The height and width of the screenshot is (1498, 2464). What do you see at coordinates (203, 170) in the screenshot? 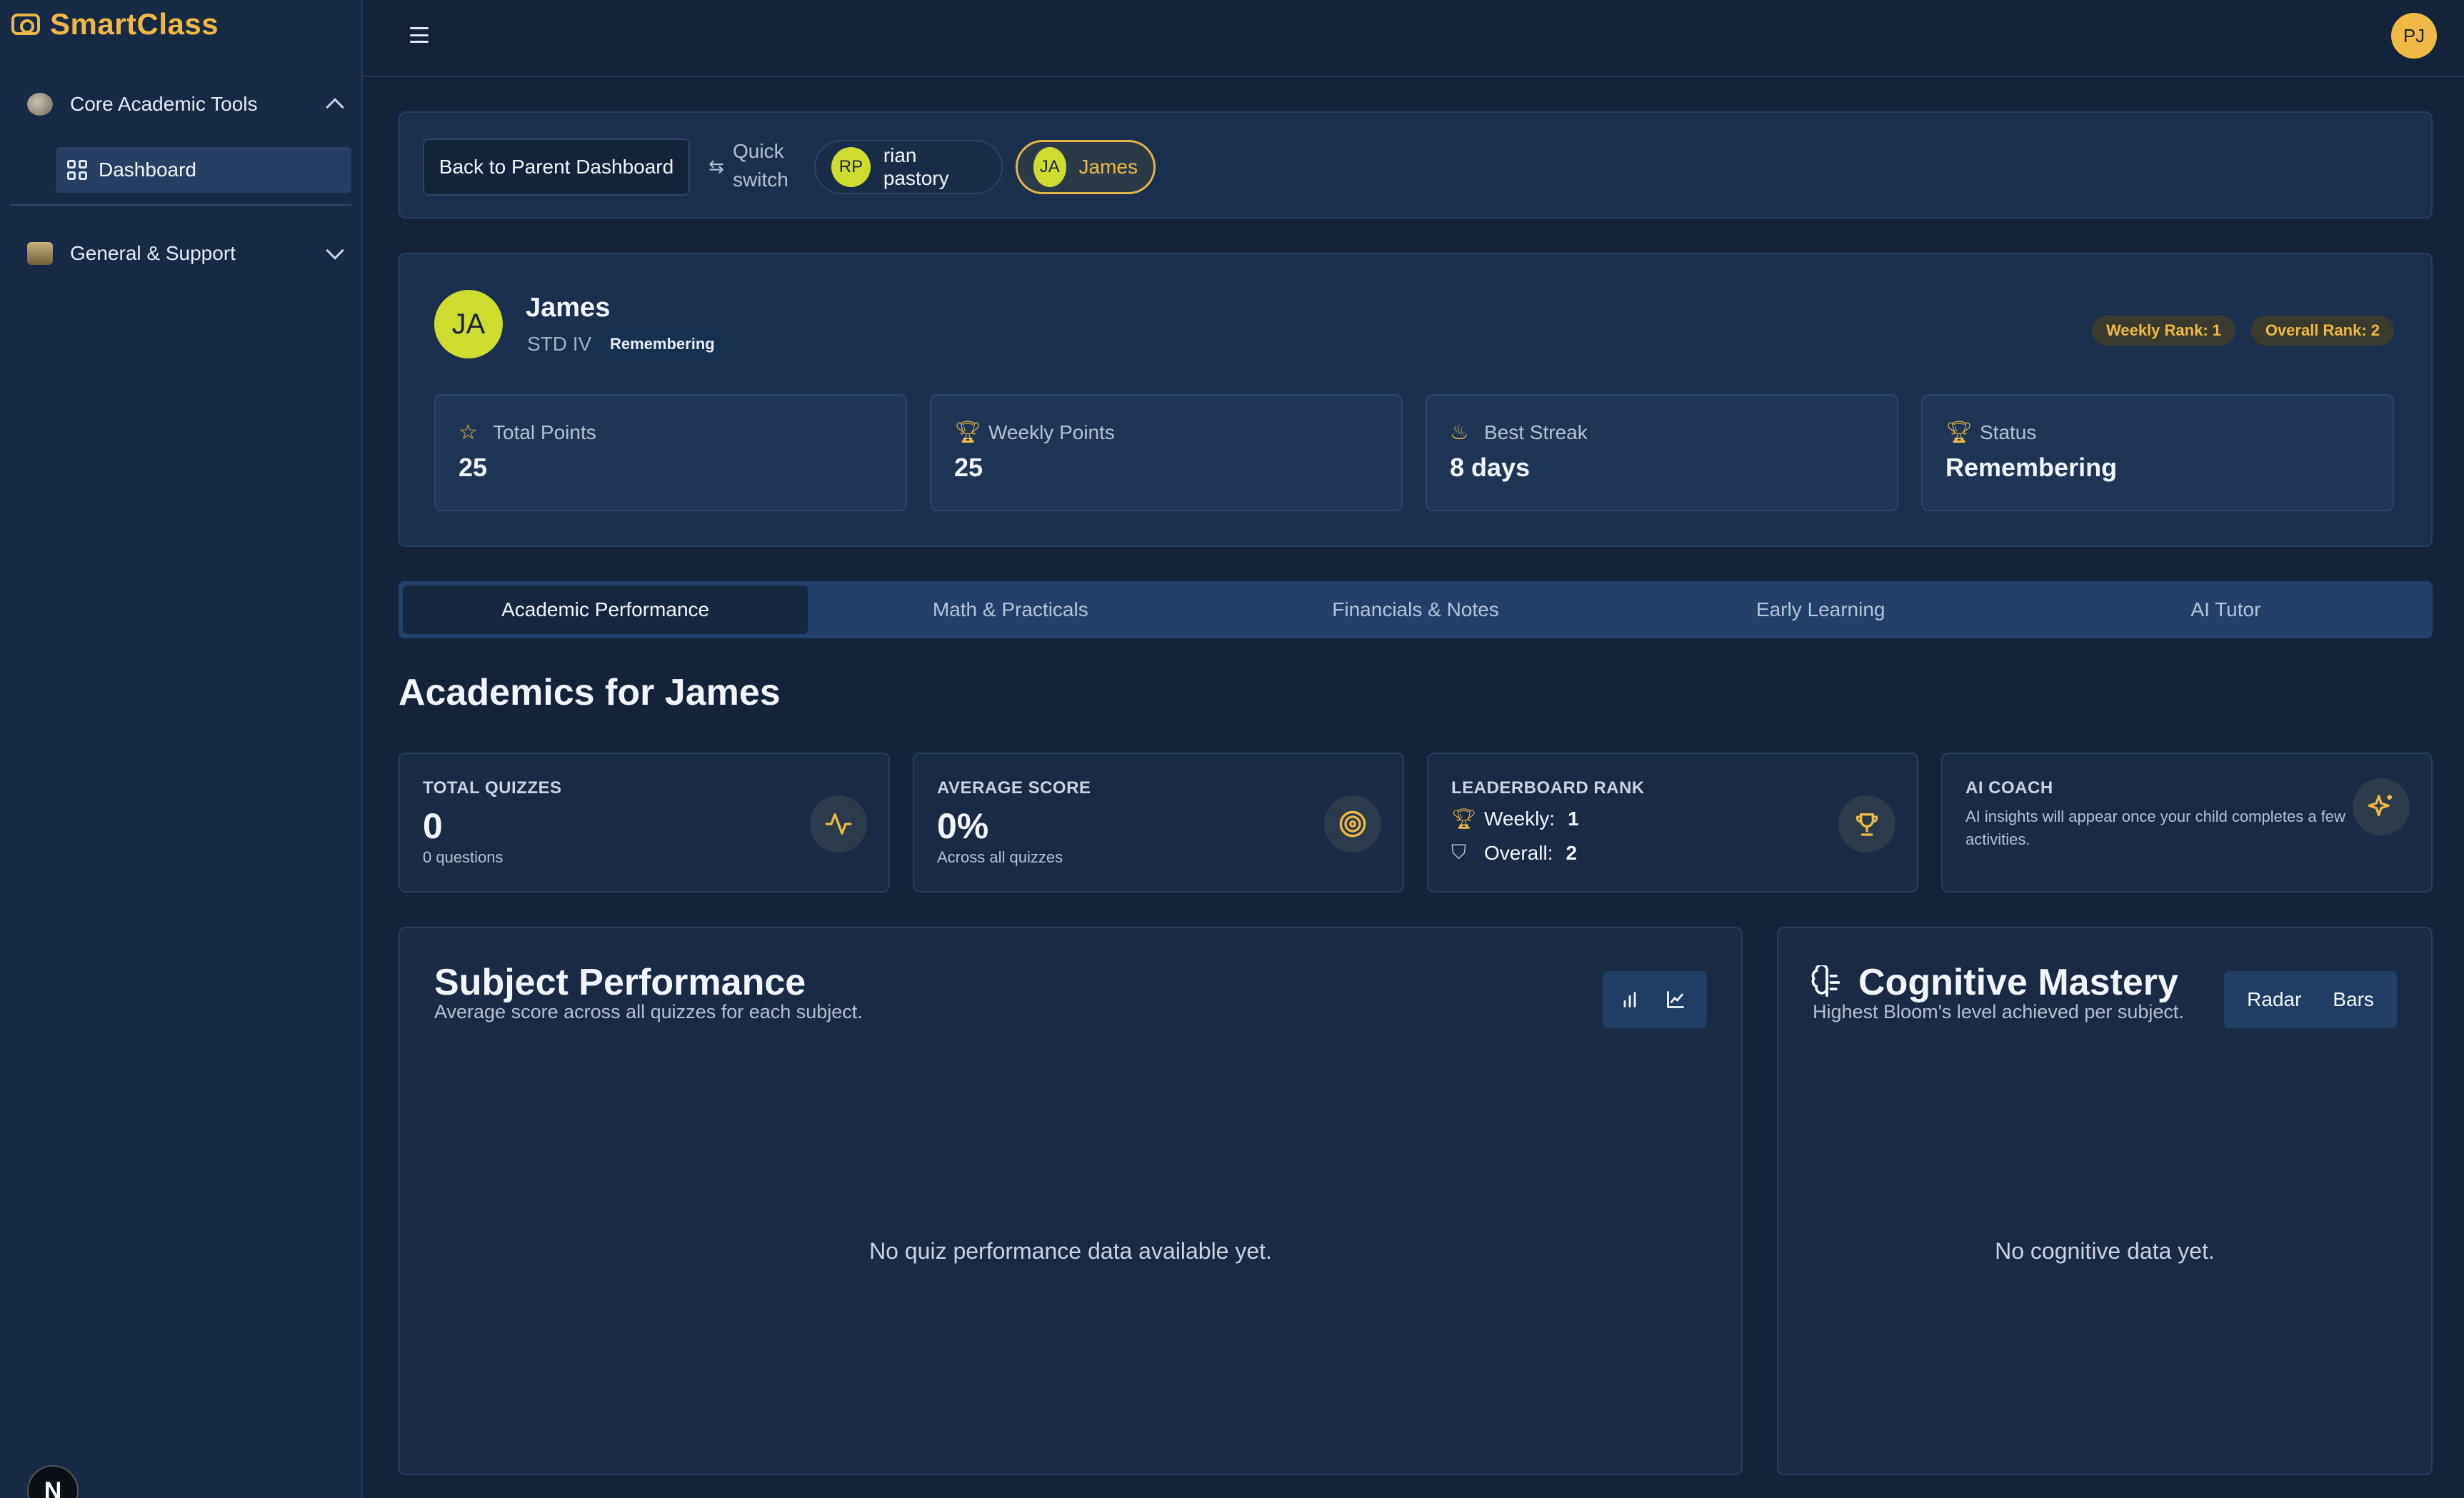
I see `sidebar-item-dashboard: Dashboard` at bounding box center [203, 170].